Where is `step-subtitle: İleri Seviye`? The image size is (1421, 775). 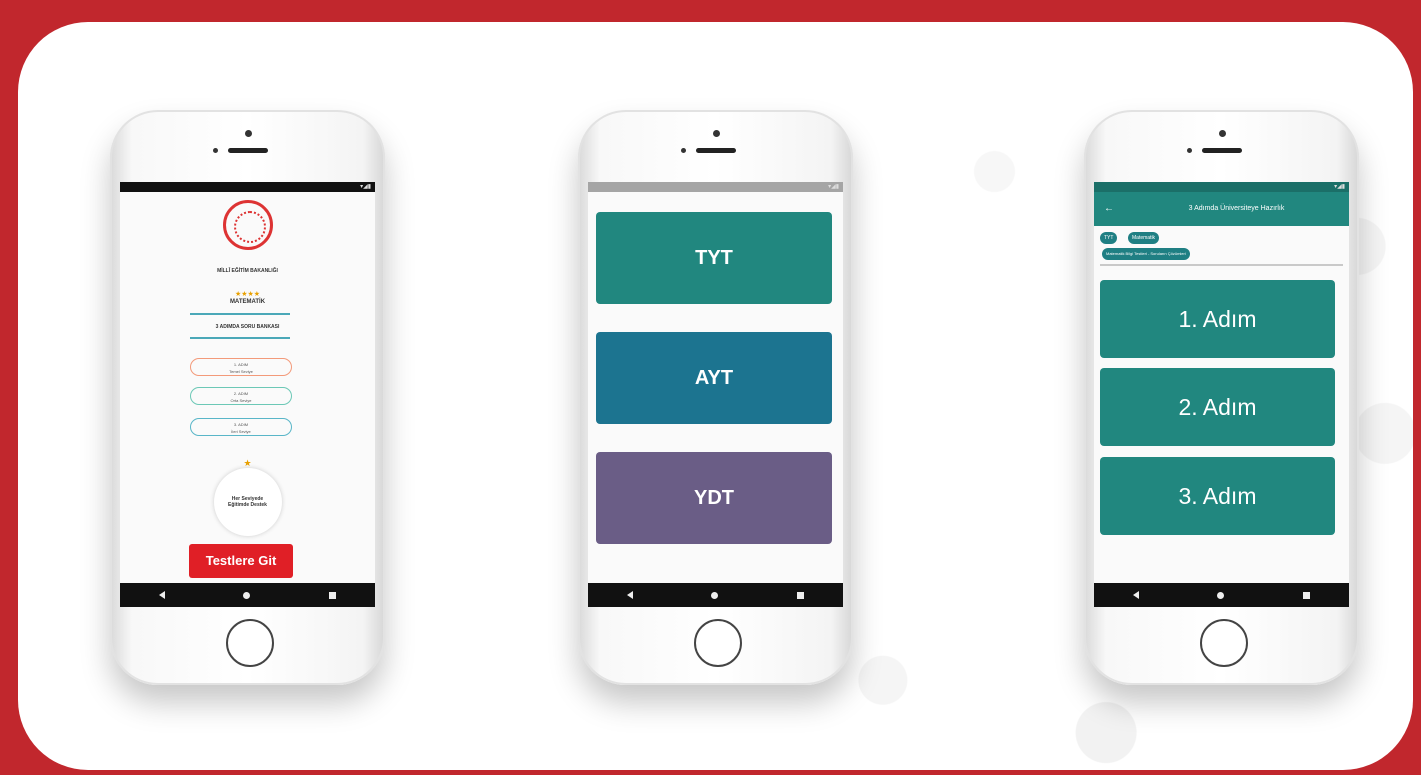
step-subtitle: İleri Seviye is located at coordinates (241, 431).